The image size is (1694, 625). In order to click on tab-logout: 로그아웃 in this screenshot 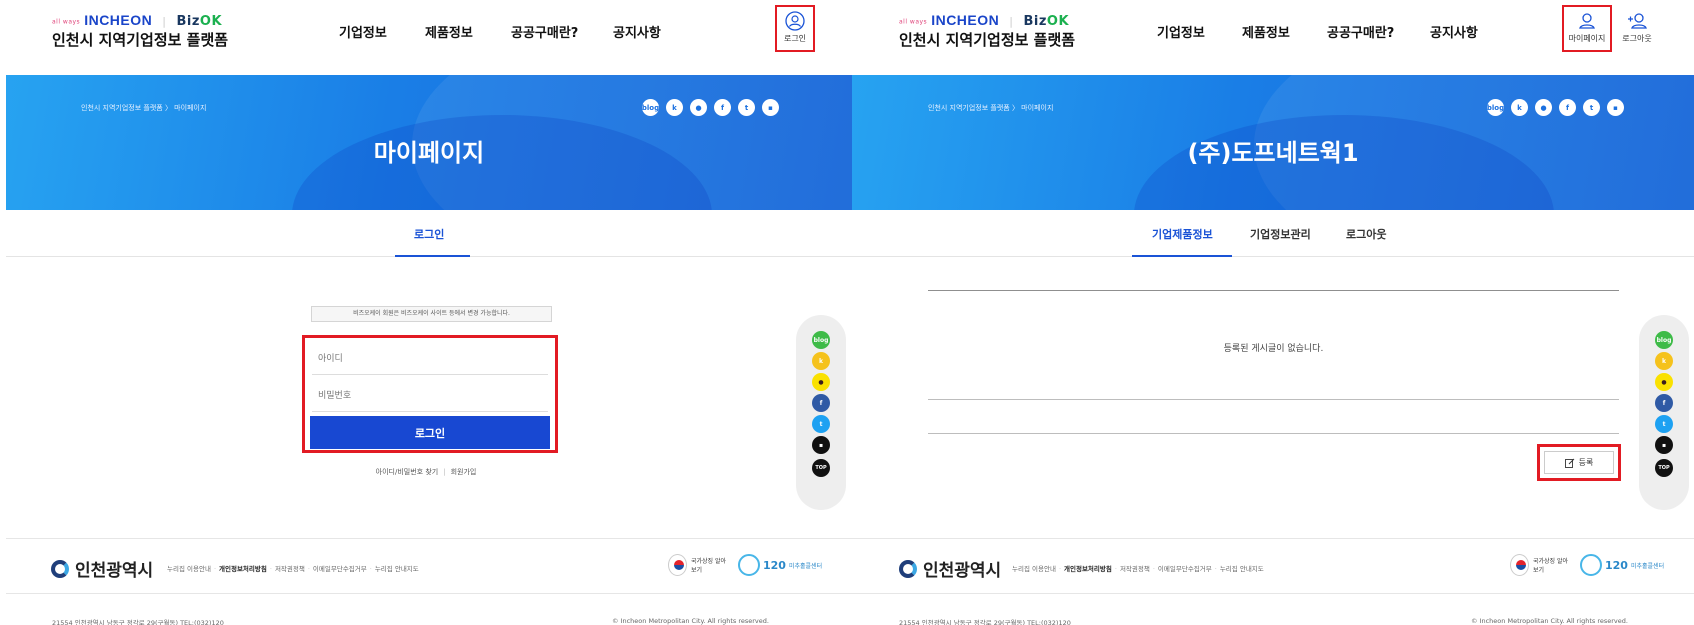, I will do `click(1366, 234)`.